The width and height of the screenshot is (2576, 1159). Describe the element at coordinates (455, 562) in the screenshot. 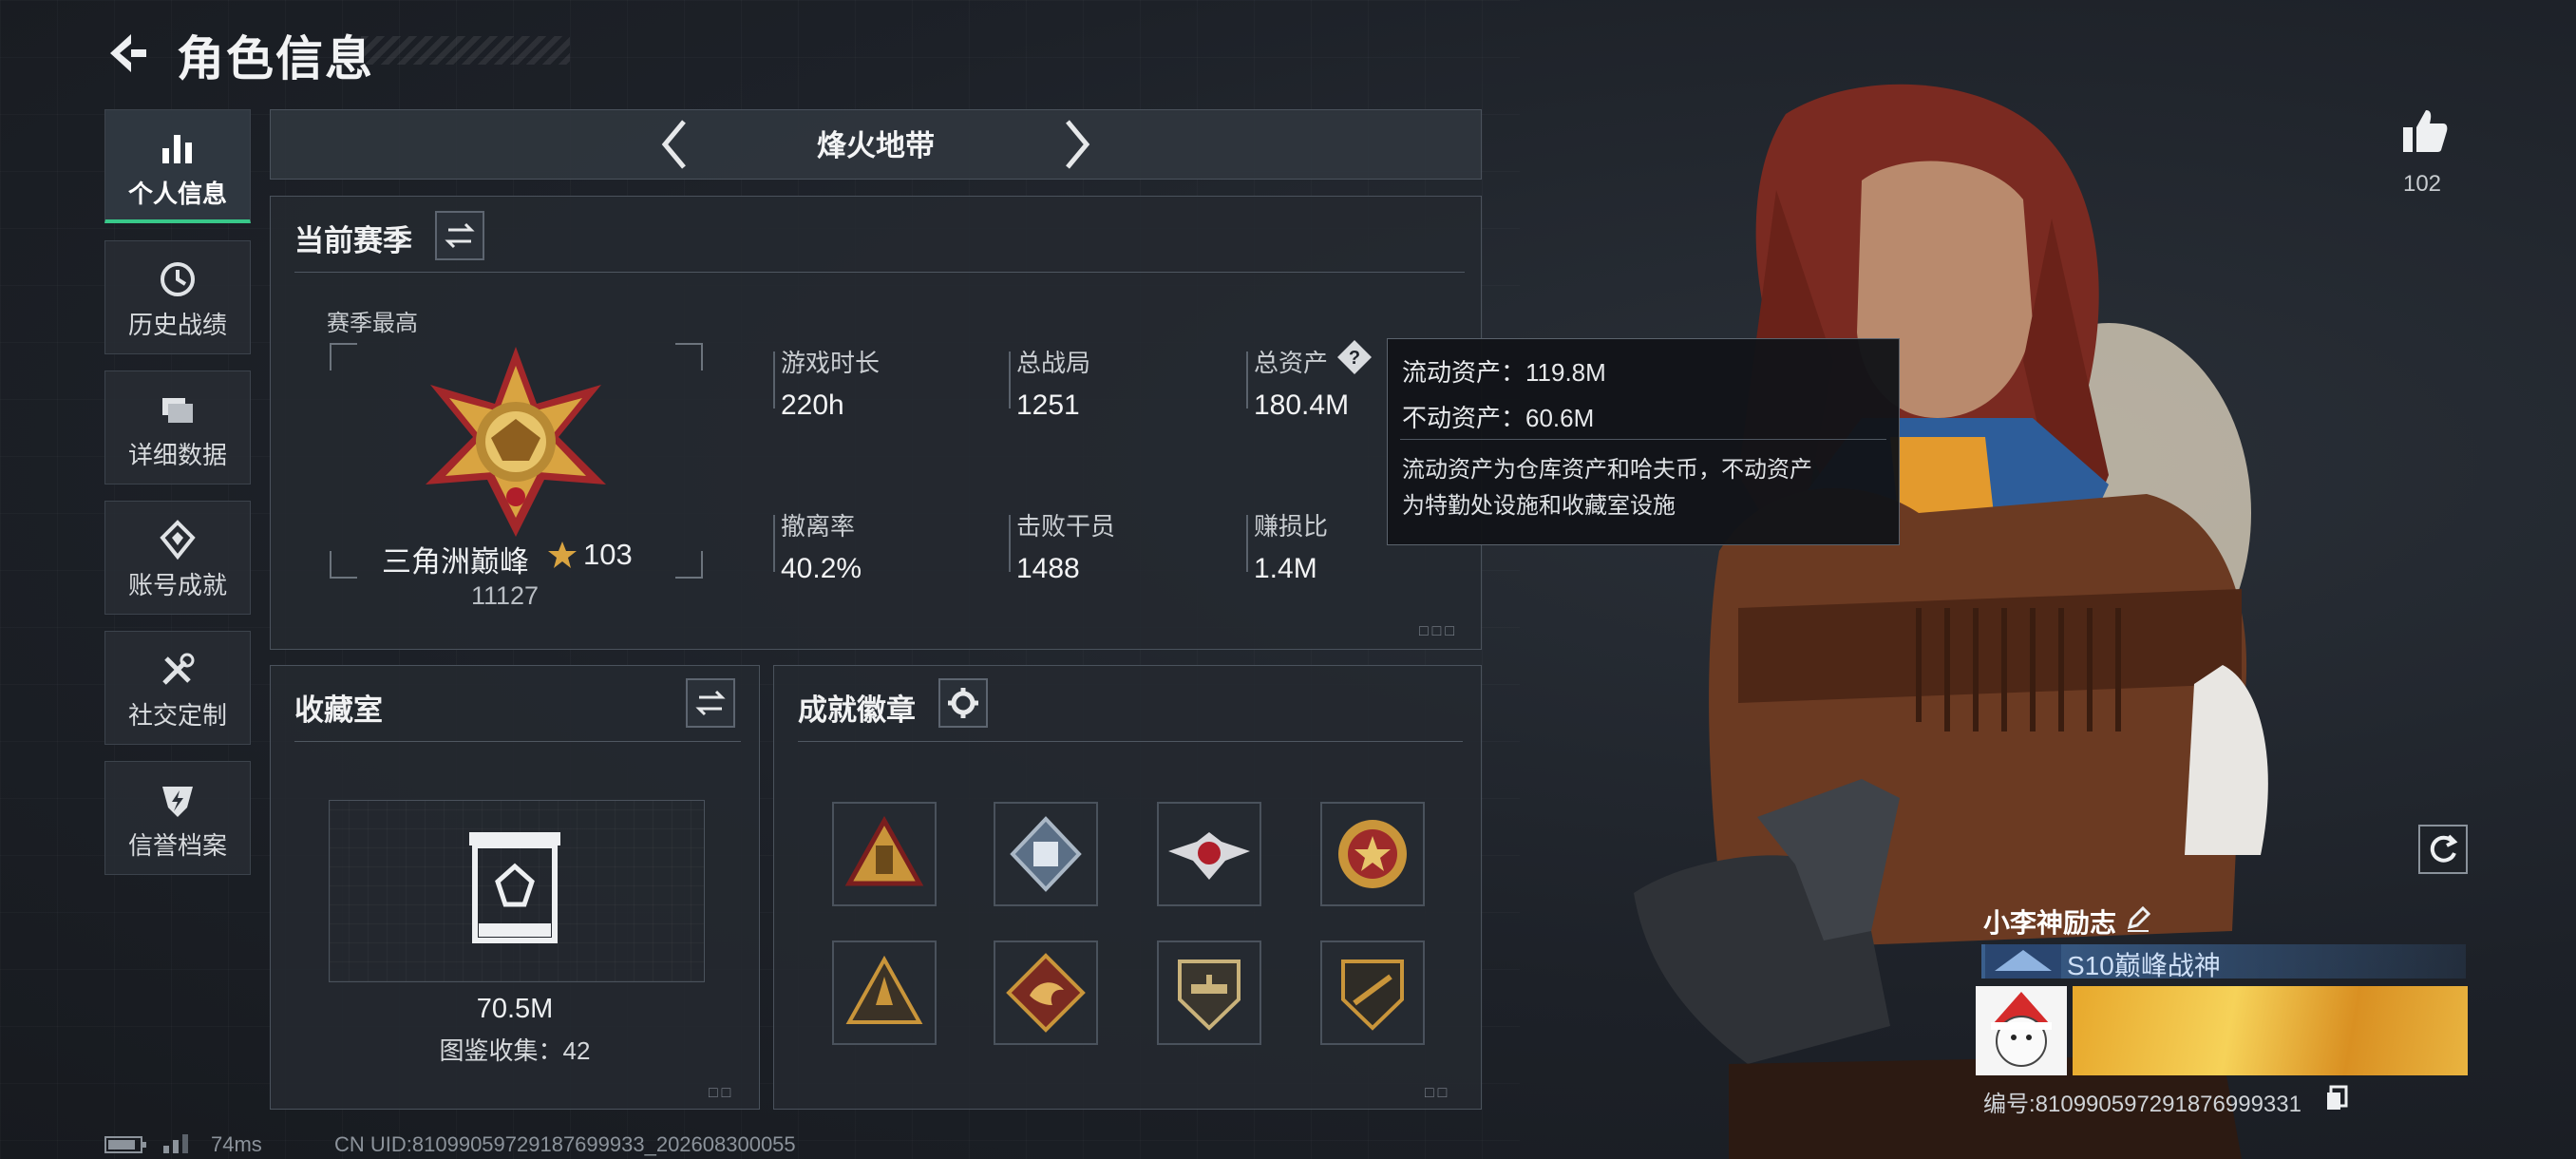

I see `rank-name: 三角洲巅峰` at that location.